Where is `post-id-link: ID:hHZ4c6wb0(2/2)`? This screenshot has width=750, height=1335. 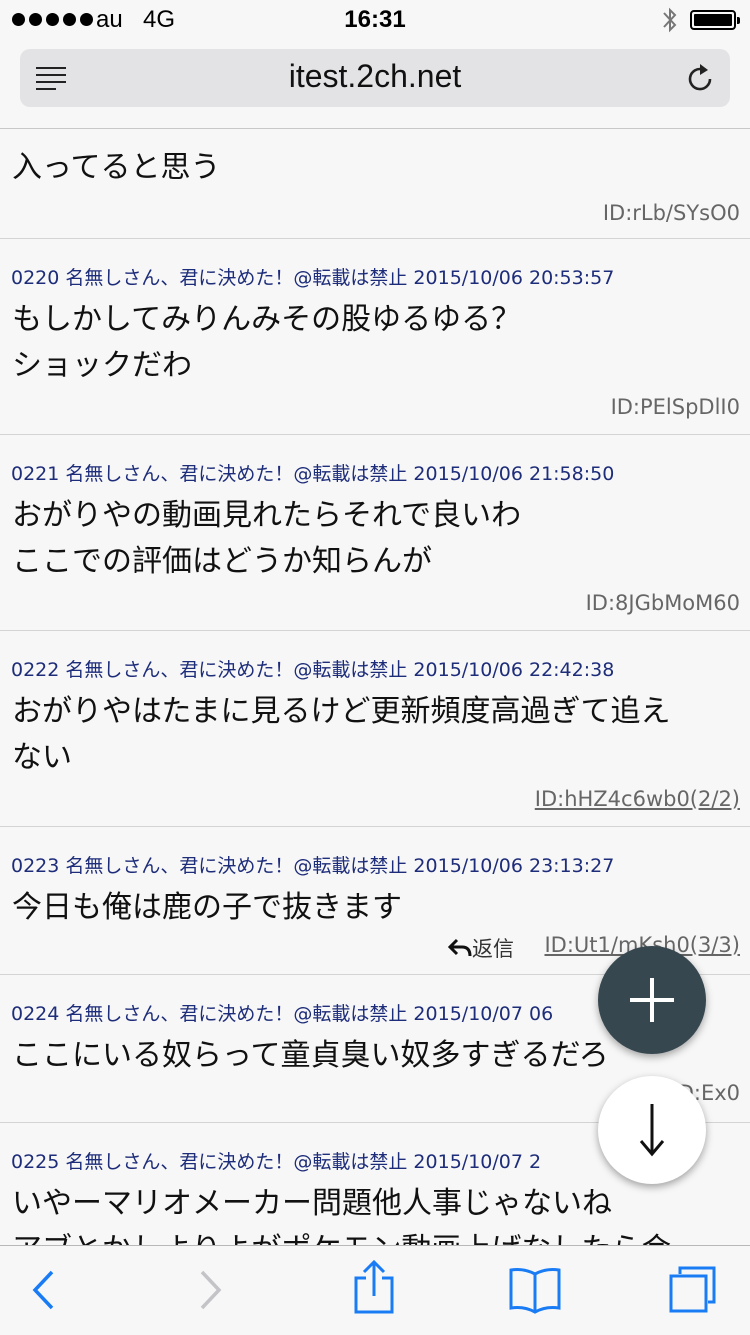
post-id-link: ID:hHZ4c6wb0(2/2) is located at coordinates (637, 799).